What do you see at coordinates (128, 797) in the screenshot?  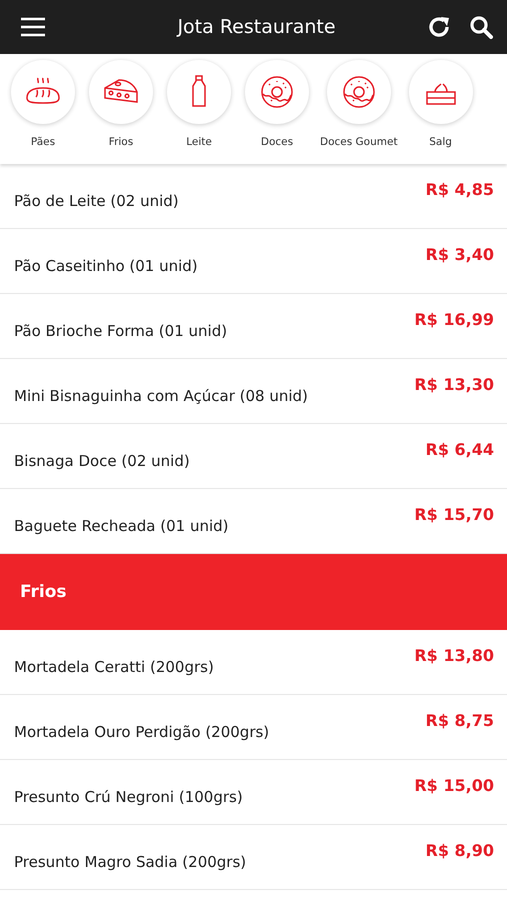 I see `product-name: Presunto Crú Negroni (100grs)` at bounding box center [128, 797].